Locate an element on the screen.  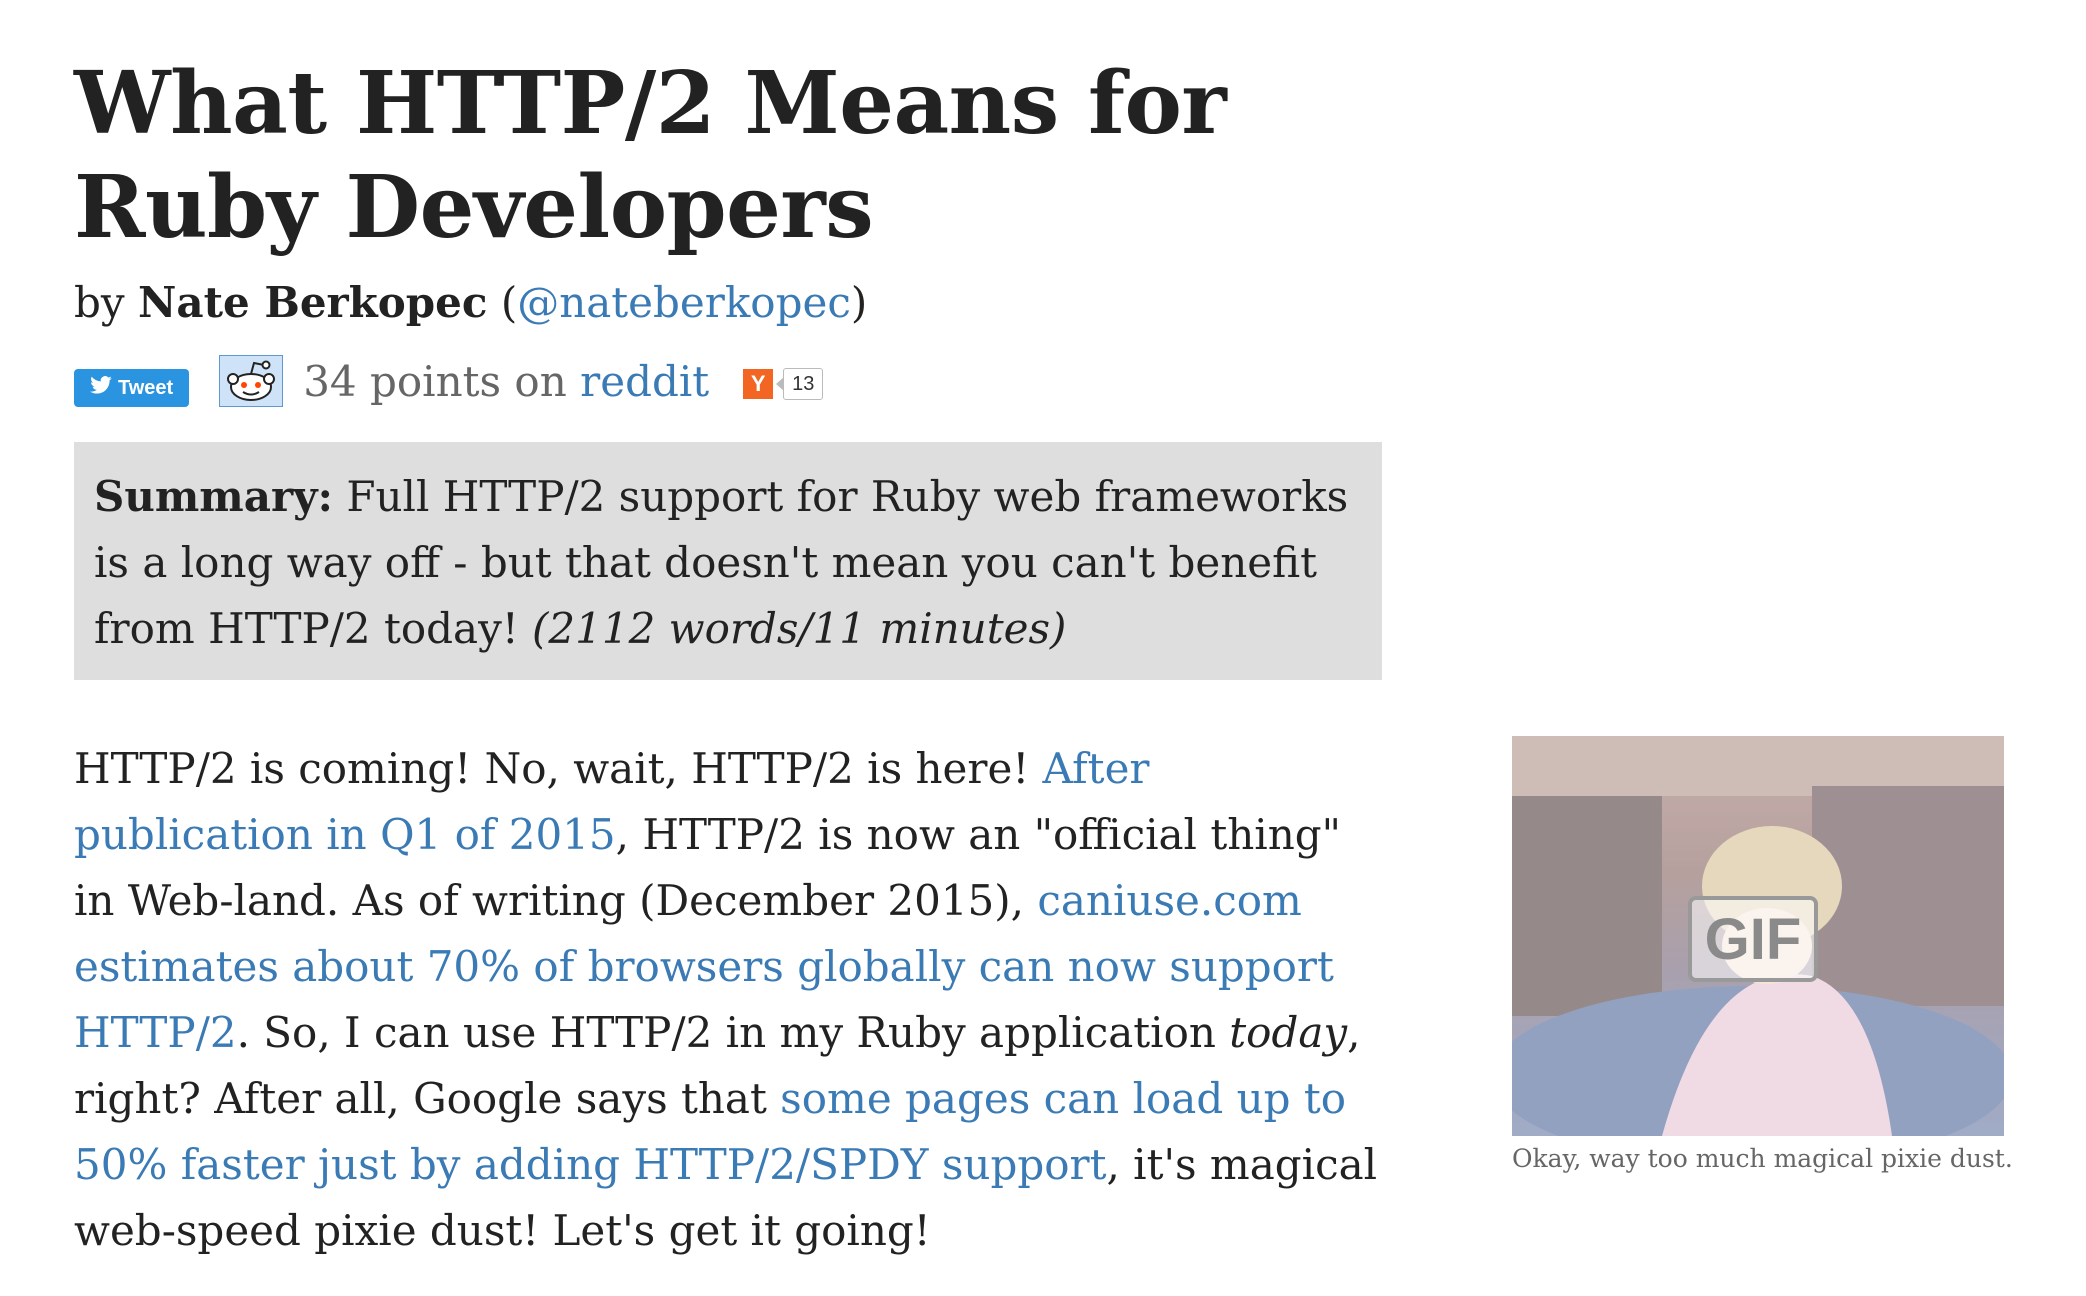
gif-badge: GIF is located at coordinates (1753, 939).